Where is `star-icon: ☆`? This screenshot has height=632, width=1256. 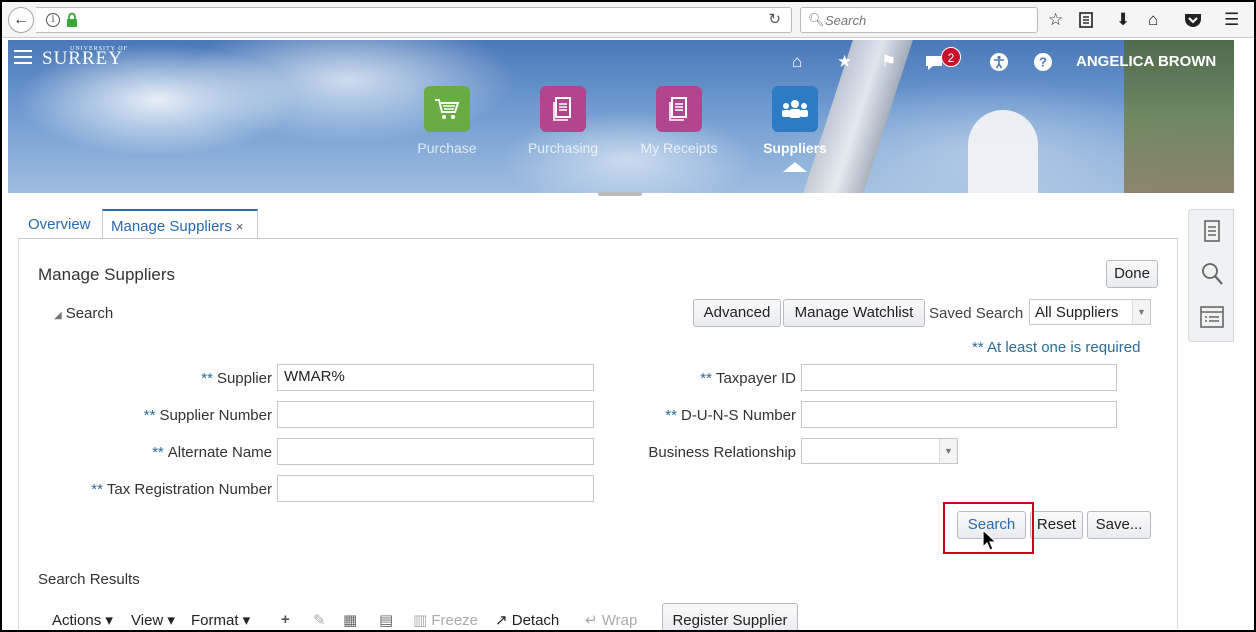 star-icon: ☆ is located at coordinates (1055, 20).